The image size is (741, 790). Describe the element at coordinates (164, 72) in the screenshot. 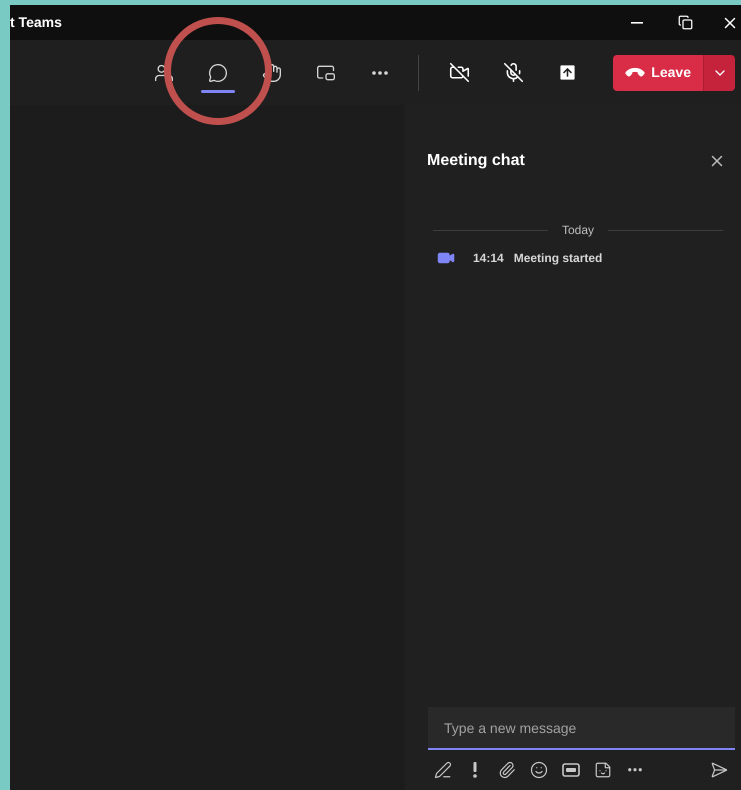

I see `people-icon` at that location.